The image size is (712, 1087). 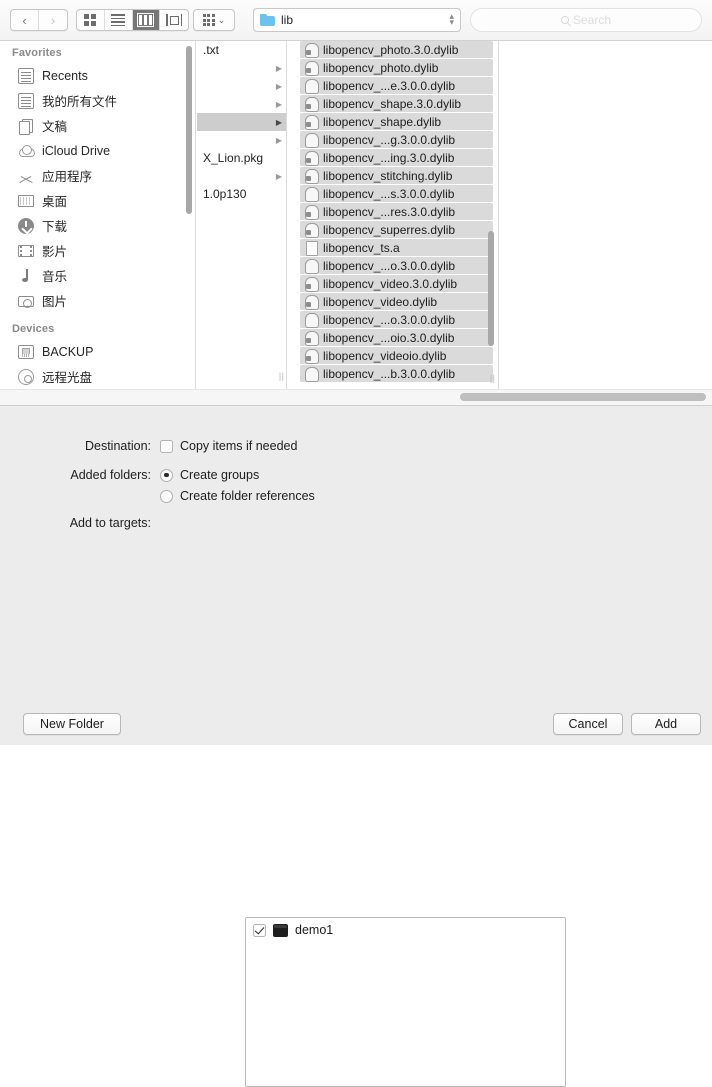 What do you see at coordinates (214, 20) in the screenshot?
I see `action-menu-button: ⌄` at bounding box center [214, 20].